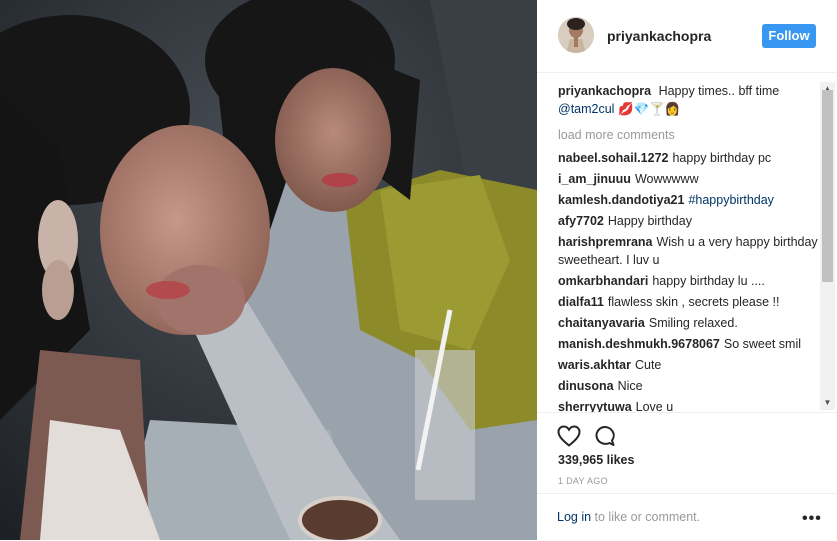 This screenshot has width=837, height=541. What do you see at coordinates (649, 109) in the screenshot?
I see `caption-emoji: 💋💎🍸👩` at bounding box center [649, 109].